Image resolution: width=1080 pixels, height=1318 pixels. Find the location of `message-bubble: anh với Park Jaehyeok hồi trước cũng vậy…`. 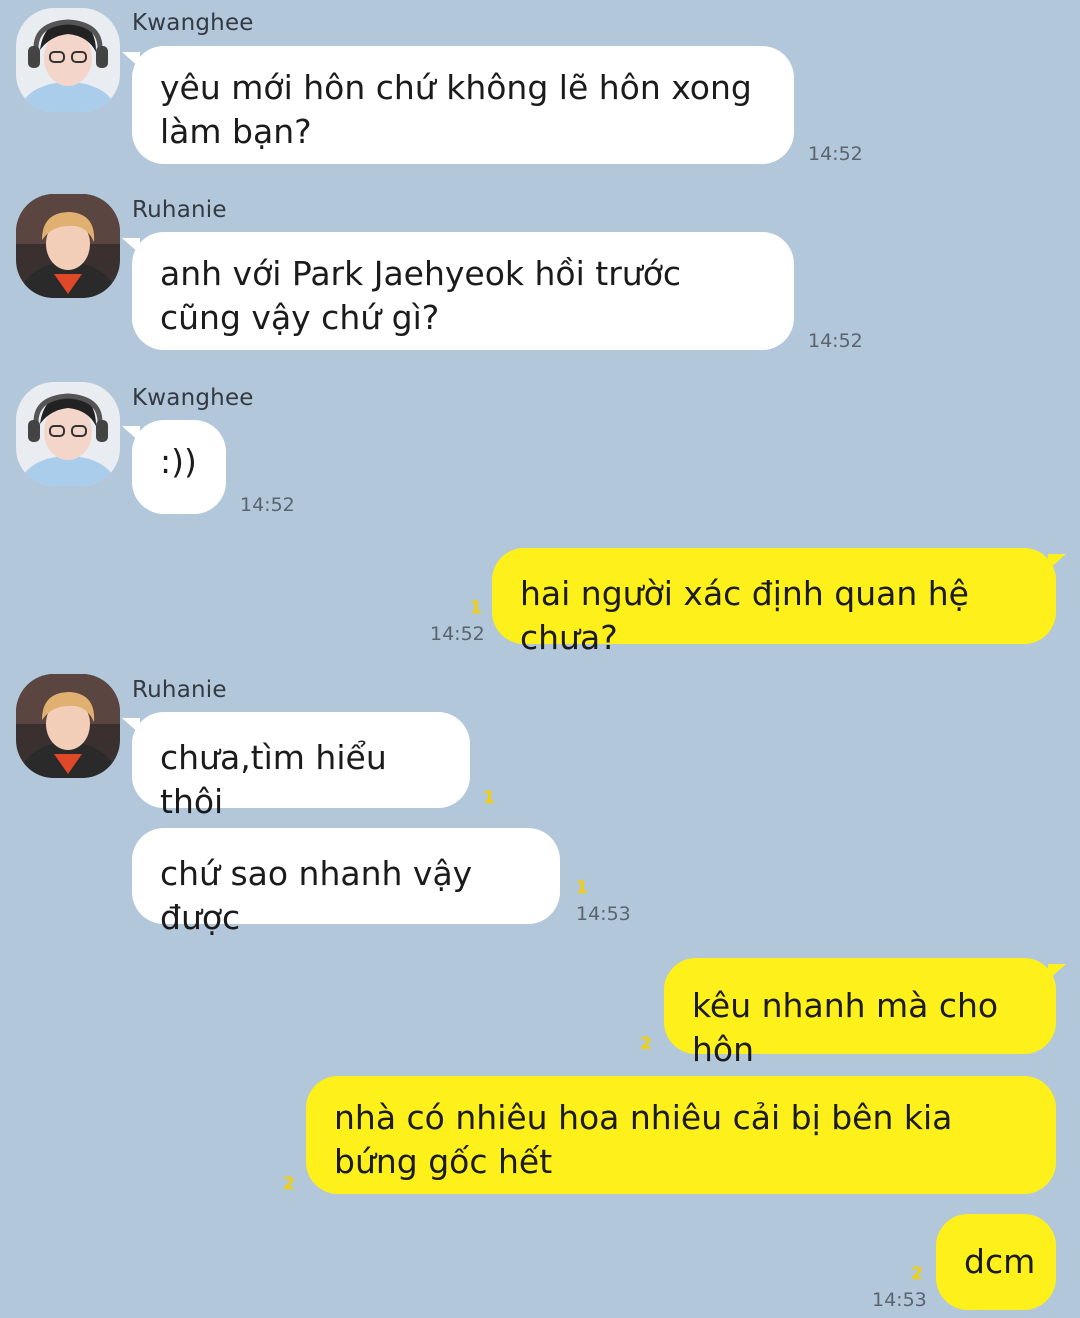

message-bubble: anh với Park Jaehyeok hồi trước cũng vậy… is located at coordinates (458, 291).